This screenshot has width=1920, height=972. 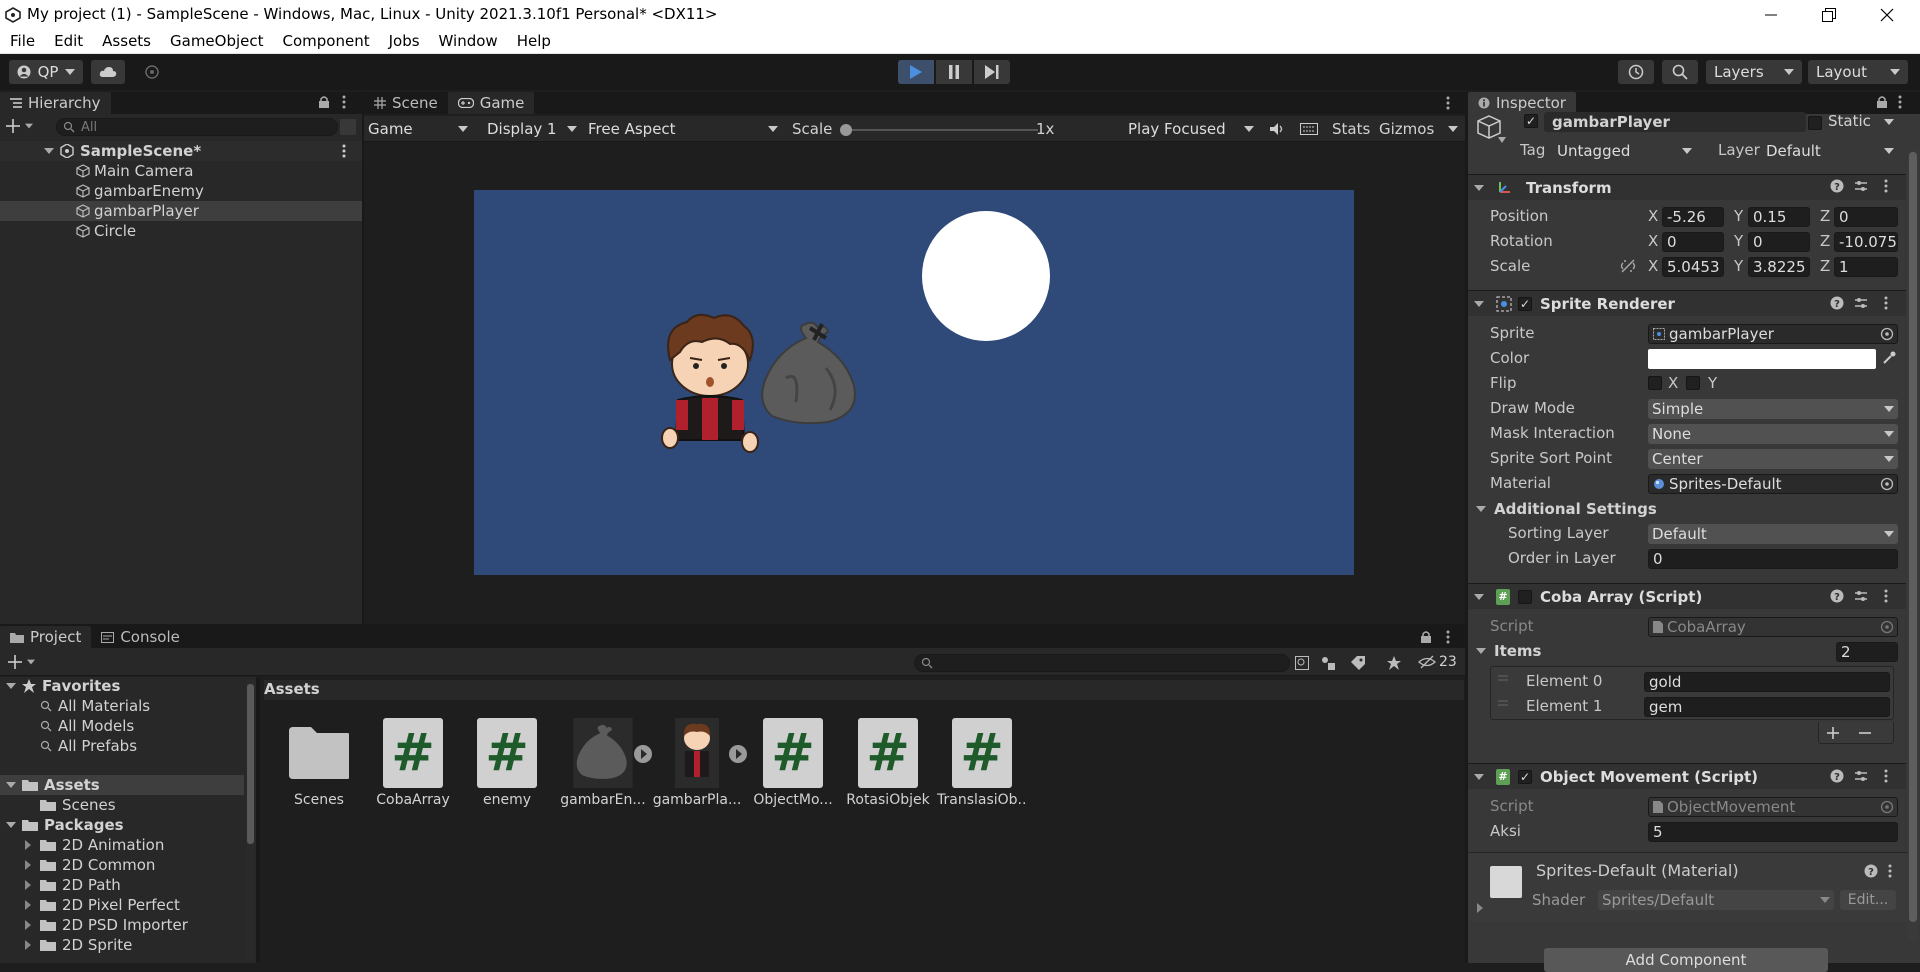 I want to click on history-icon, so click(x=1636, y=72).